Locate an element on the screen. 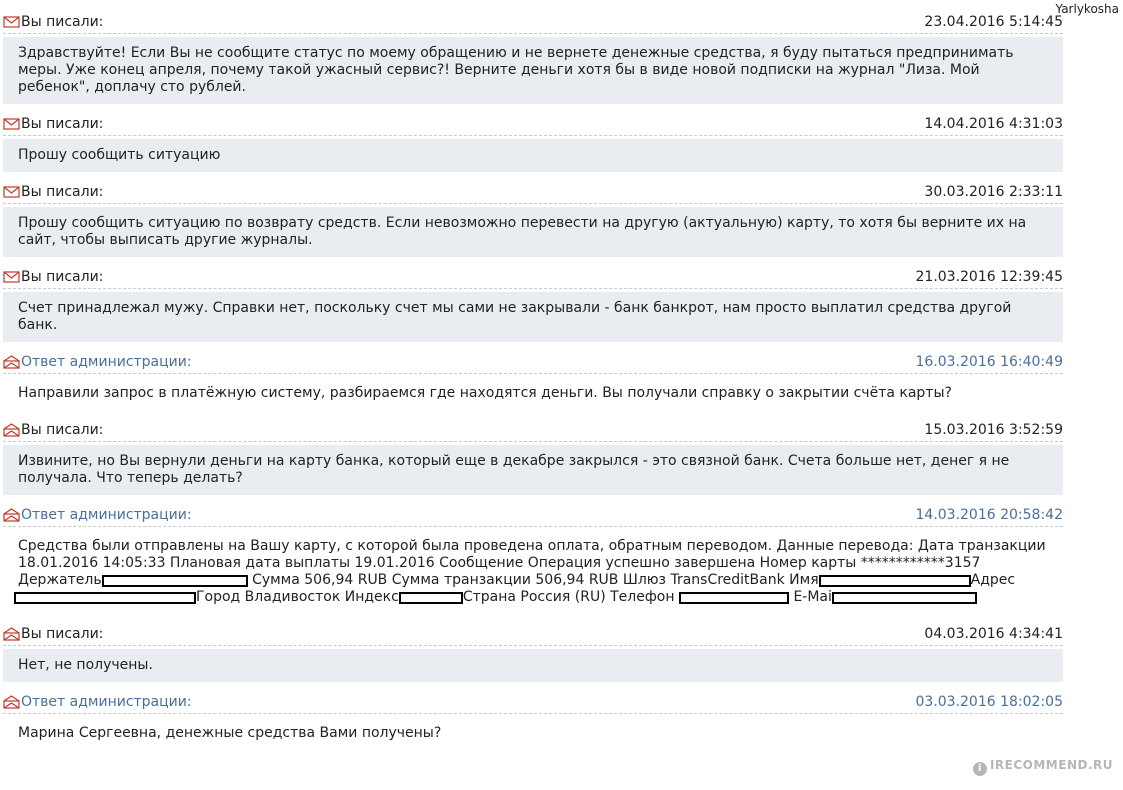  message-date: 16.03.2016 16:40:49 is located at coordinates (989, 362).